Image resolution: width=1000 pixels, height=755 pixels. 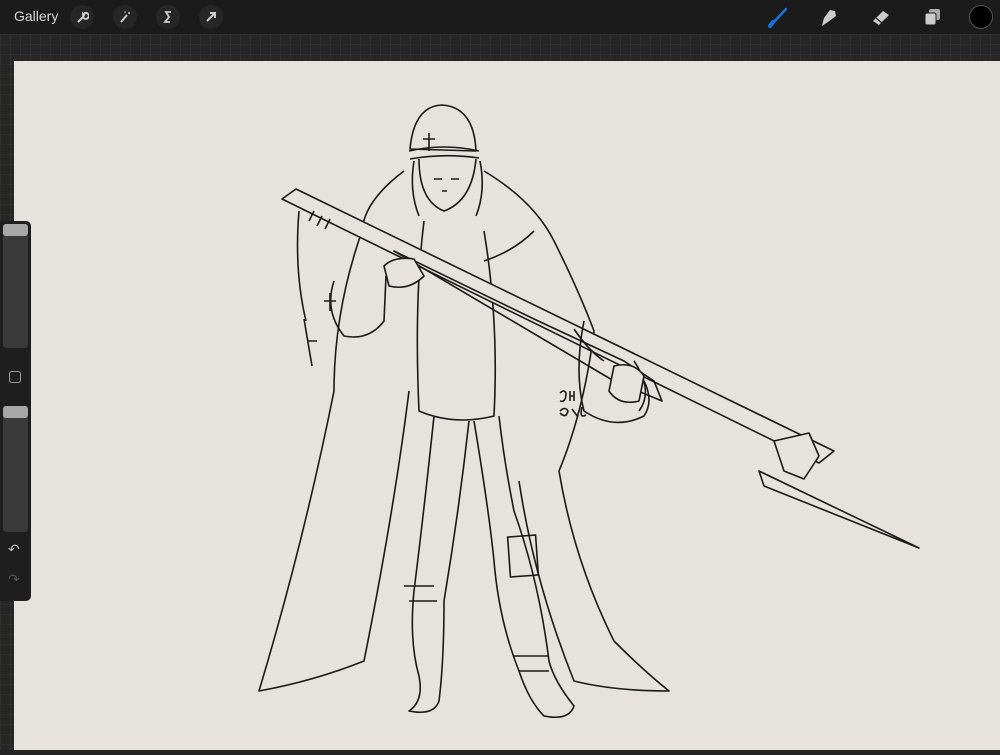 I want to click on brush-size-slider, so click(x=15, y=286).